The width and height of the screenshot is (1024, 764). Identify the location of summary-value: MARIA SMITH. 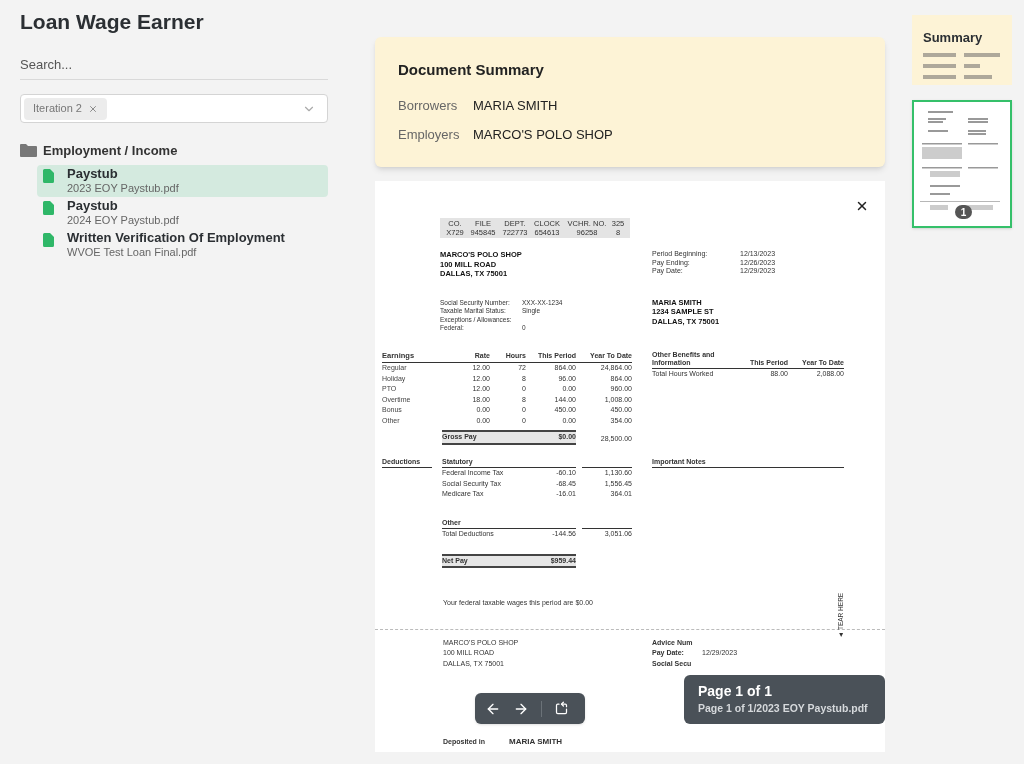
(516, 105).